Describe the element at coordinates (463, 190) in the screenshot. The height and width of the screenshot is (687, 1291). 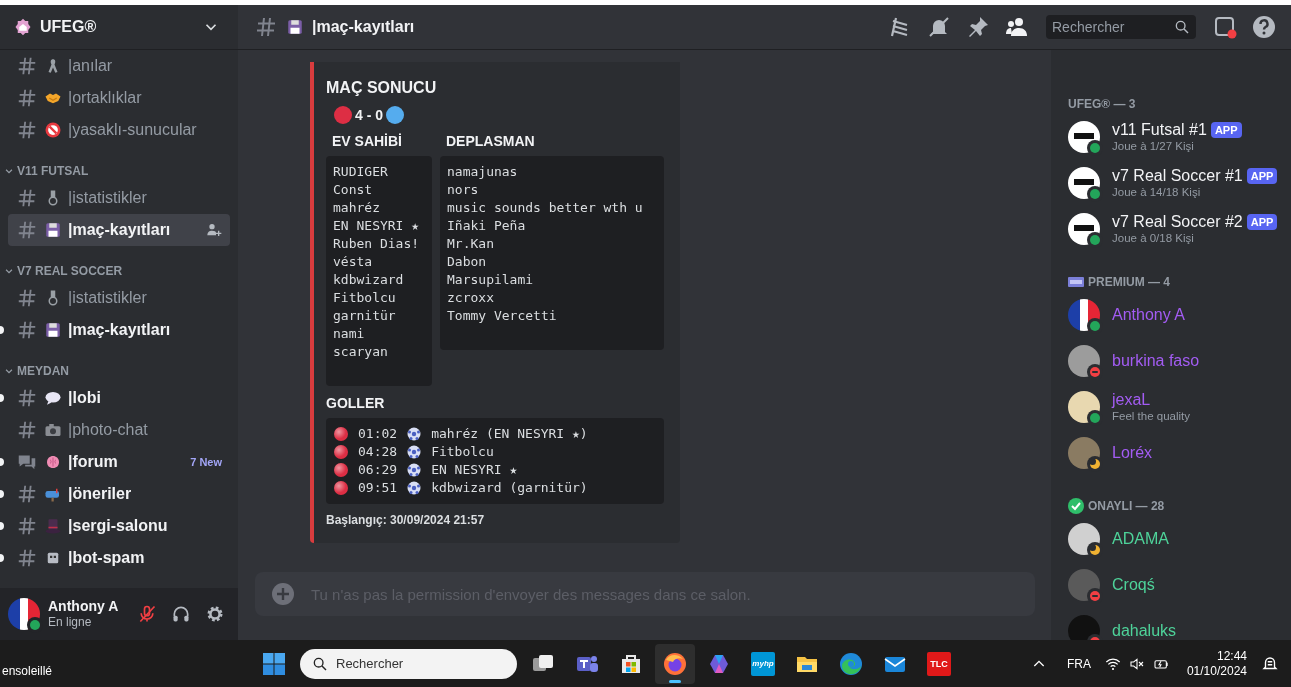
I see `player-name: nors` at that location.